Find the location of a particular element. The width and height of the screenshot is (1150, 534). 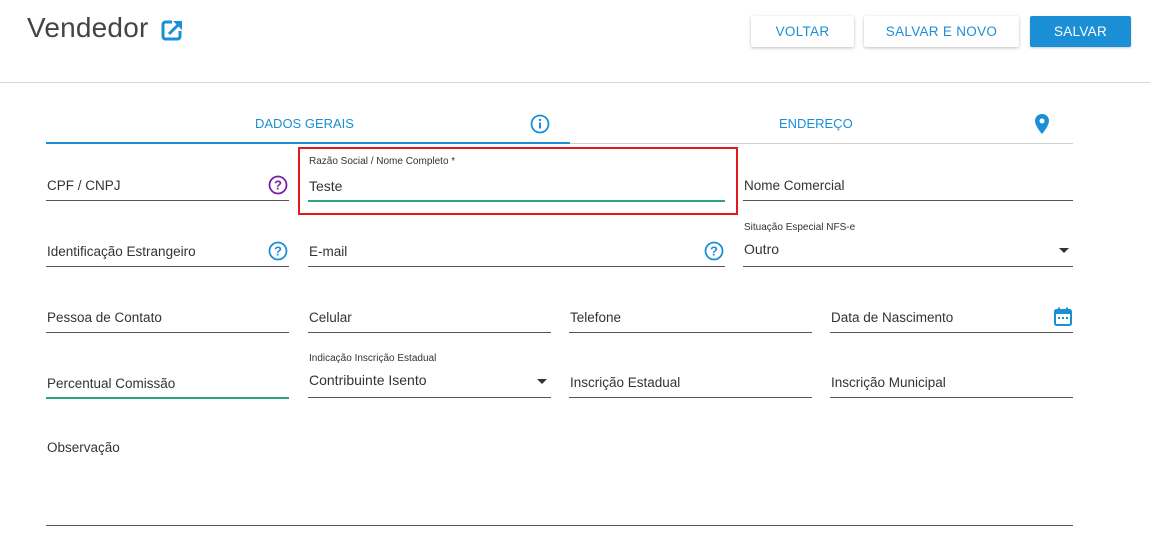

external-link-icon is located at coordinates (173, 30).